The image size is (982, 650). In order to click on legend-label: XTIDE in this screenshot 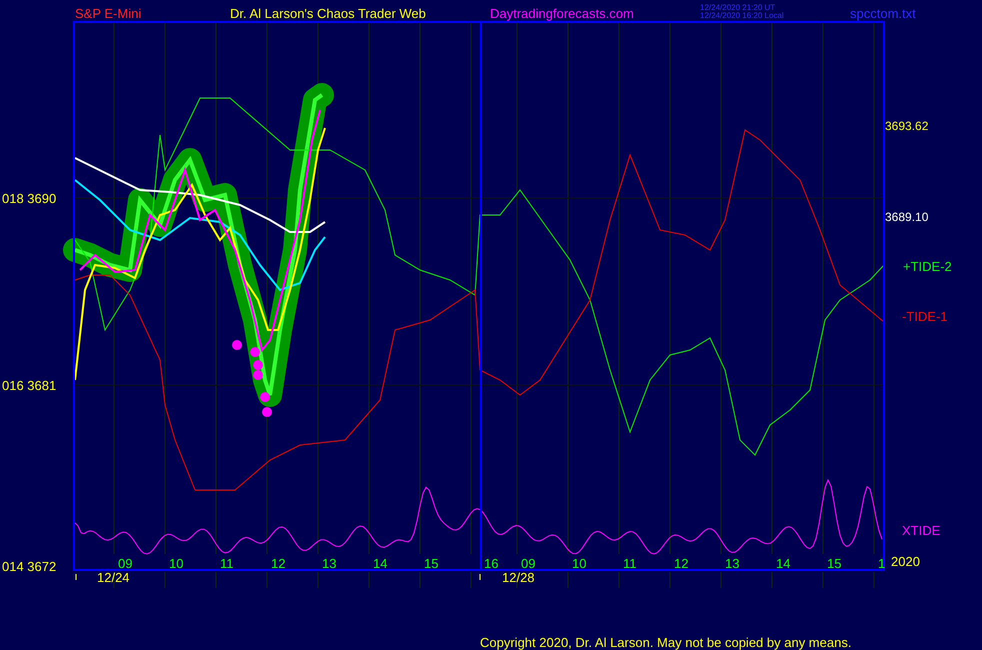, I will do `click(921, 530)`.